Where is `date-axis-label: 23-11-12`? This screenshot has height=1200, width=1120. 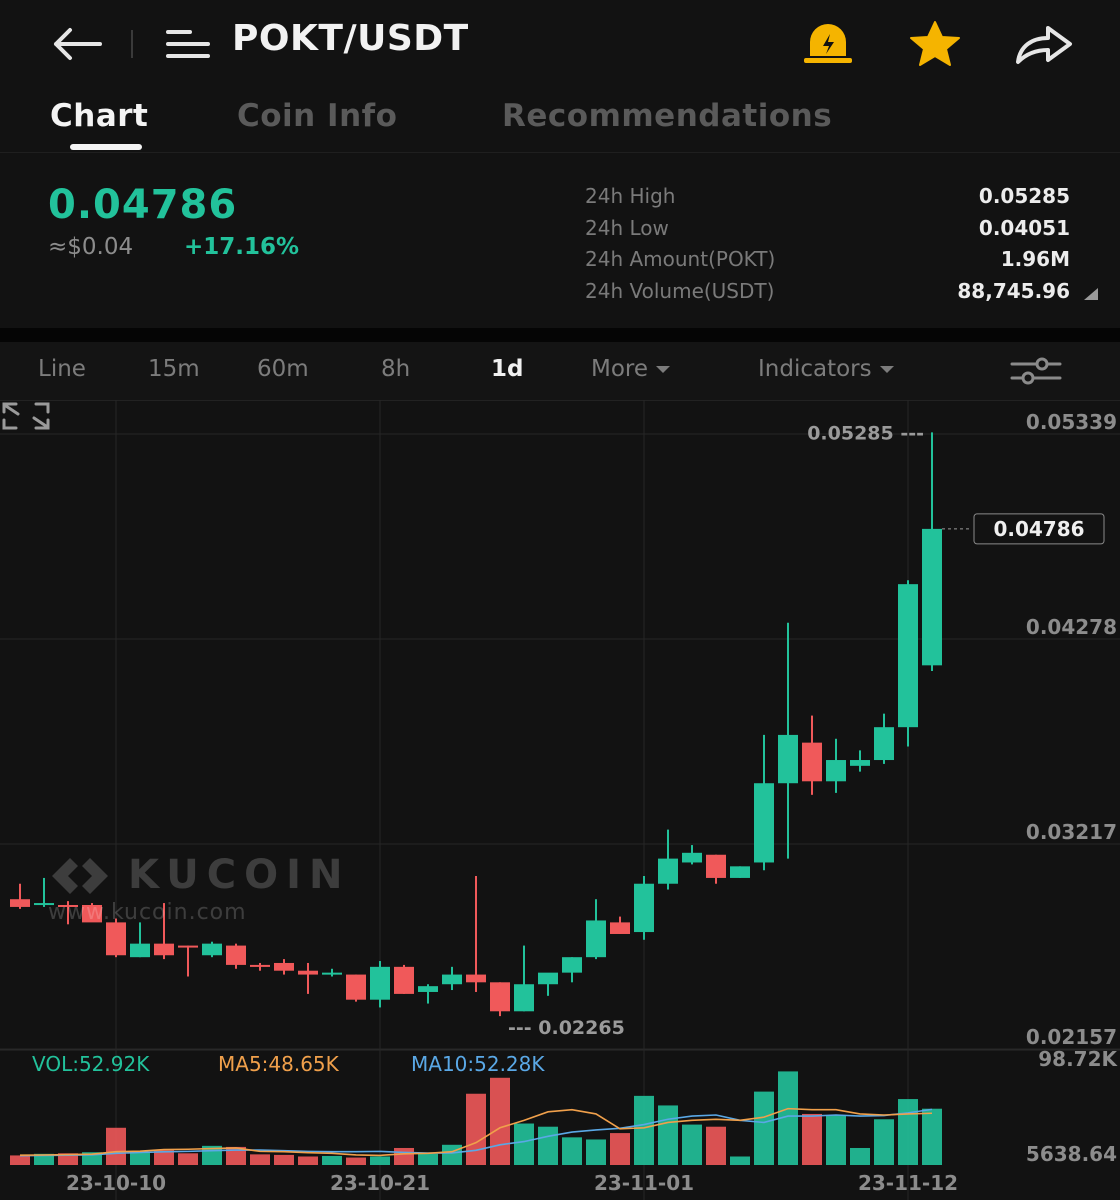
date-axis-label: 23-11-12 is located at coordinates (908, 1183).